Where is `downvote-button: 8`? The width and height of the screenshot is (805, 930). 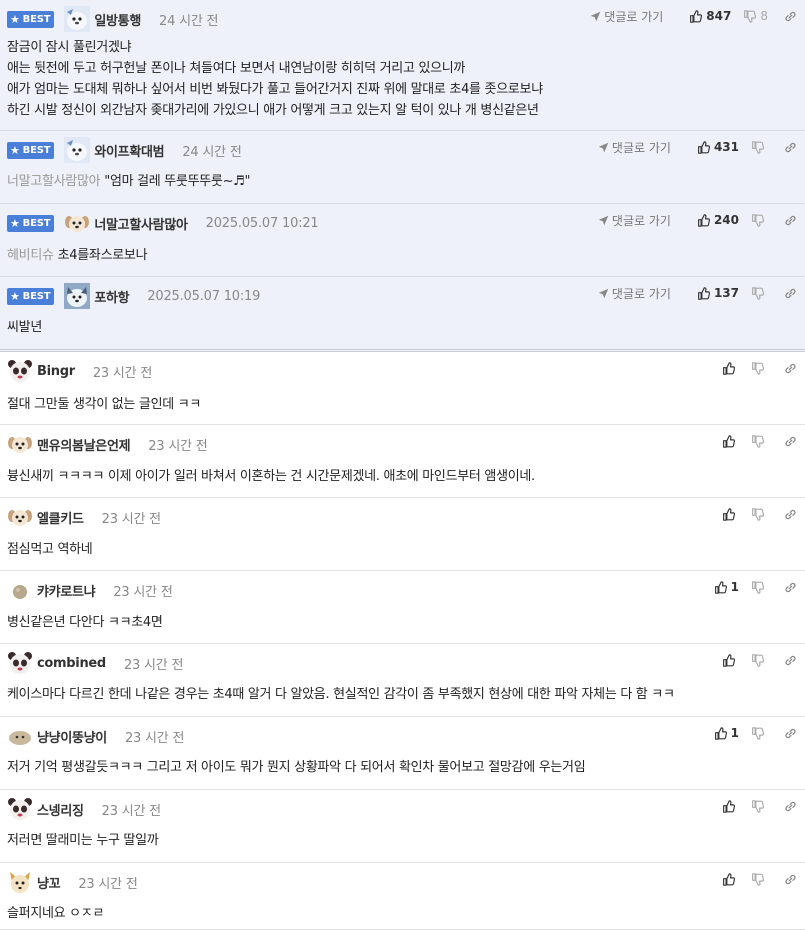
downvote-button: 8 is located at coordinates (755, 16).